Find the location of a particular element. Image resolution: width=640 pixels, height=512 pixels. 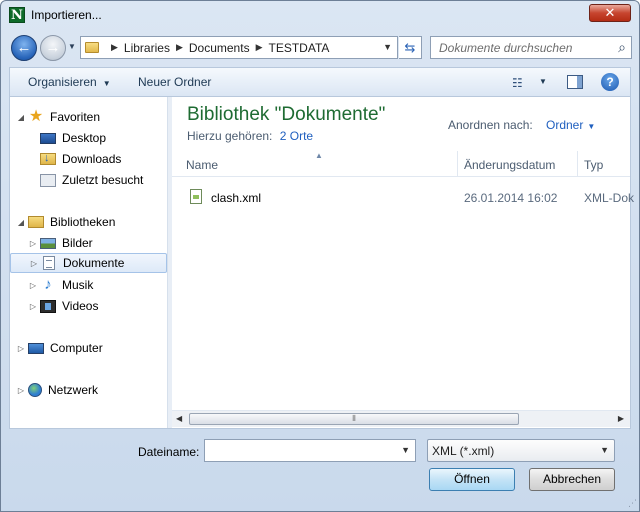

desktop-icon is located at coordinates (48, 138).